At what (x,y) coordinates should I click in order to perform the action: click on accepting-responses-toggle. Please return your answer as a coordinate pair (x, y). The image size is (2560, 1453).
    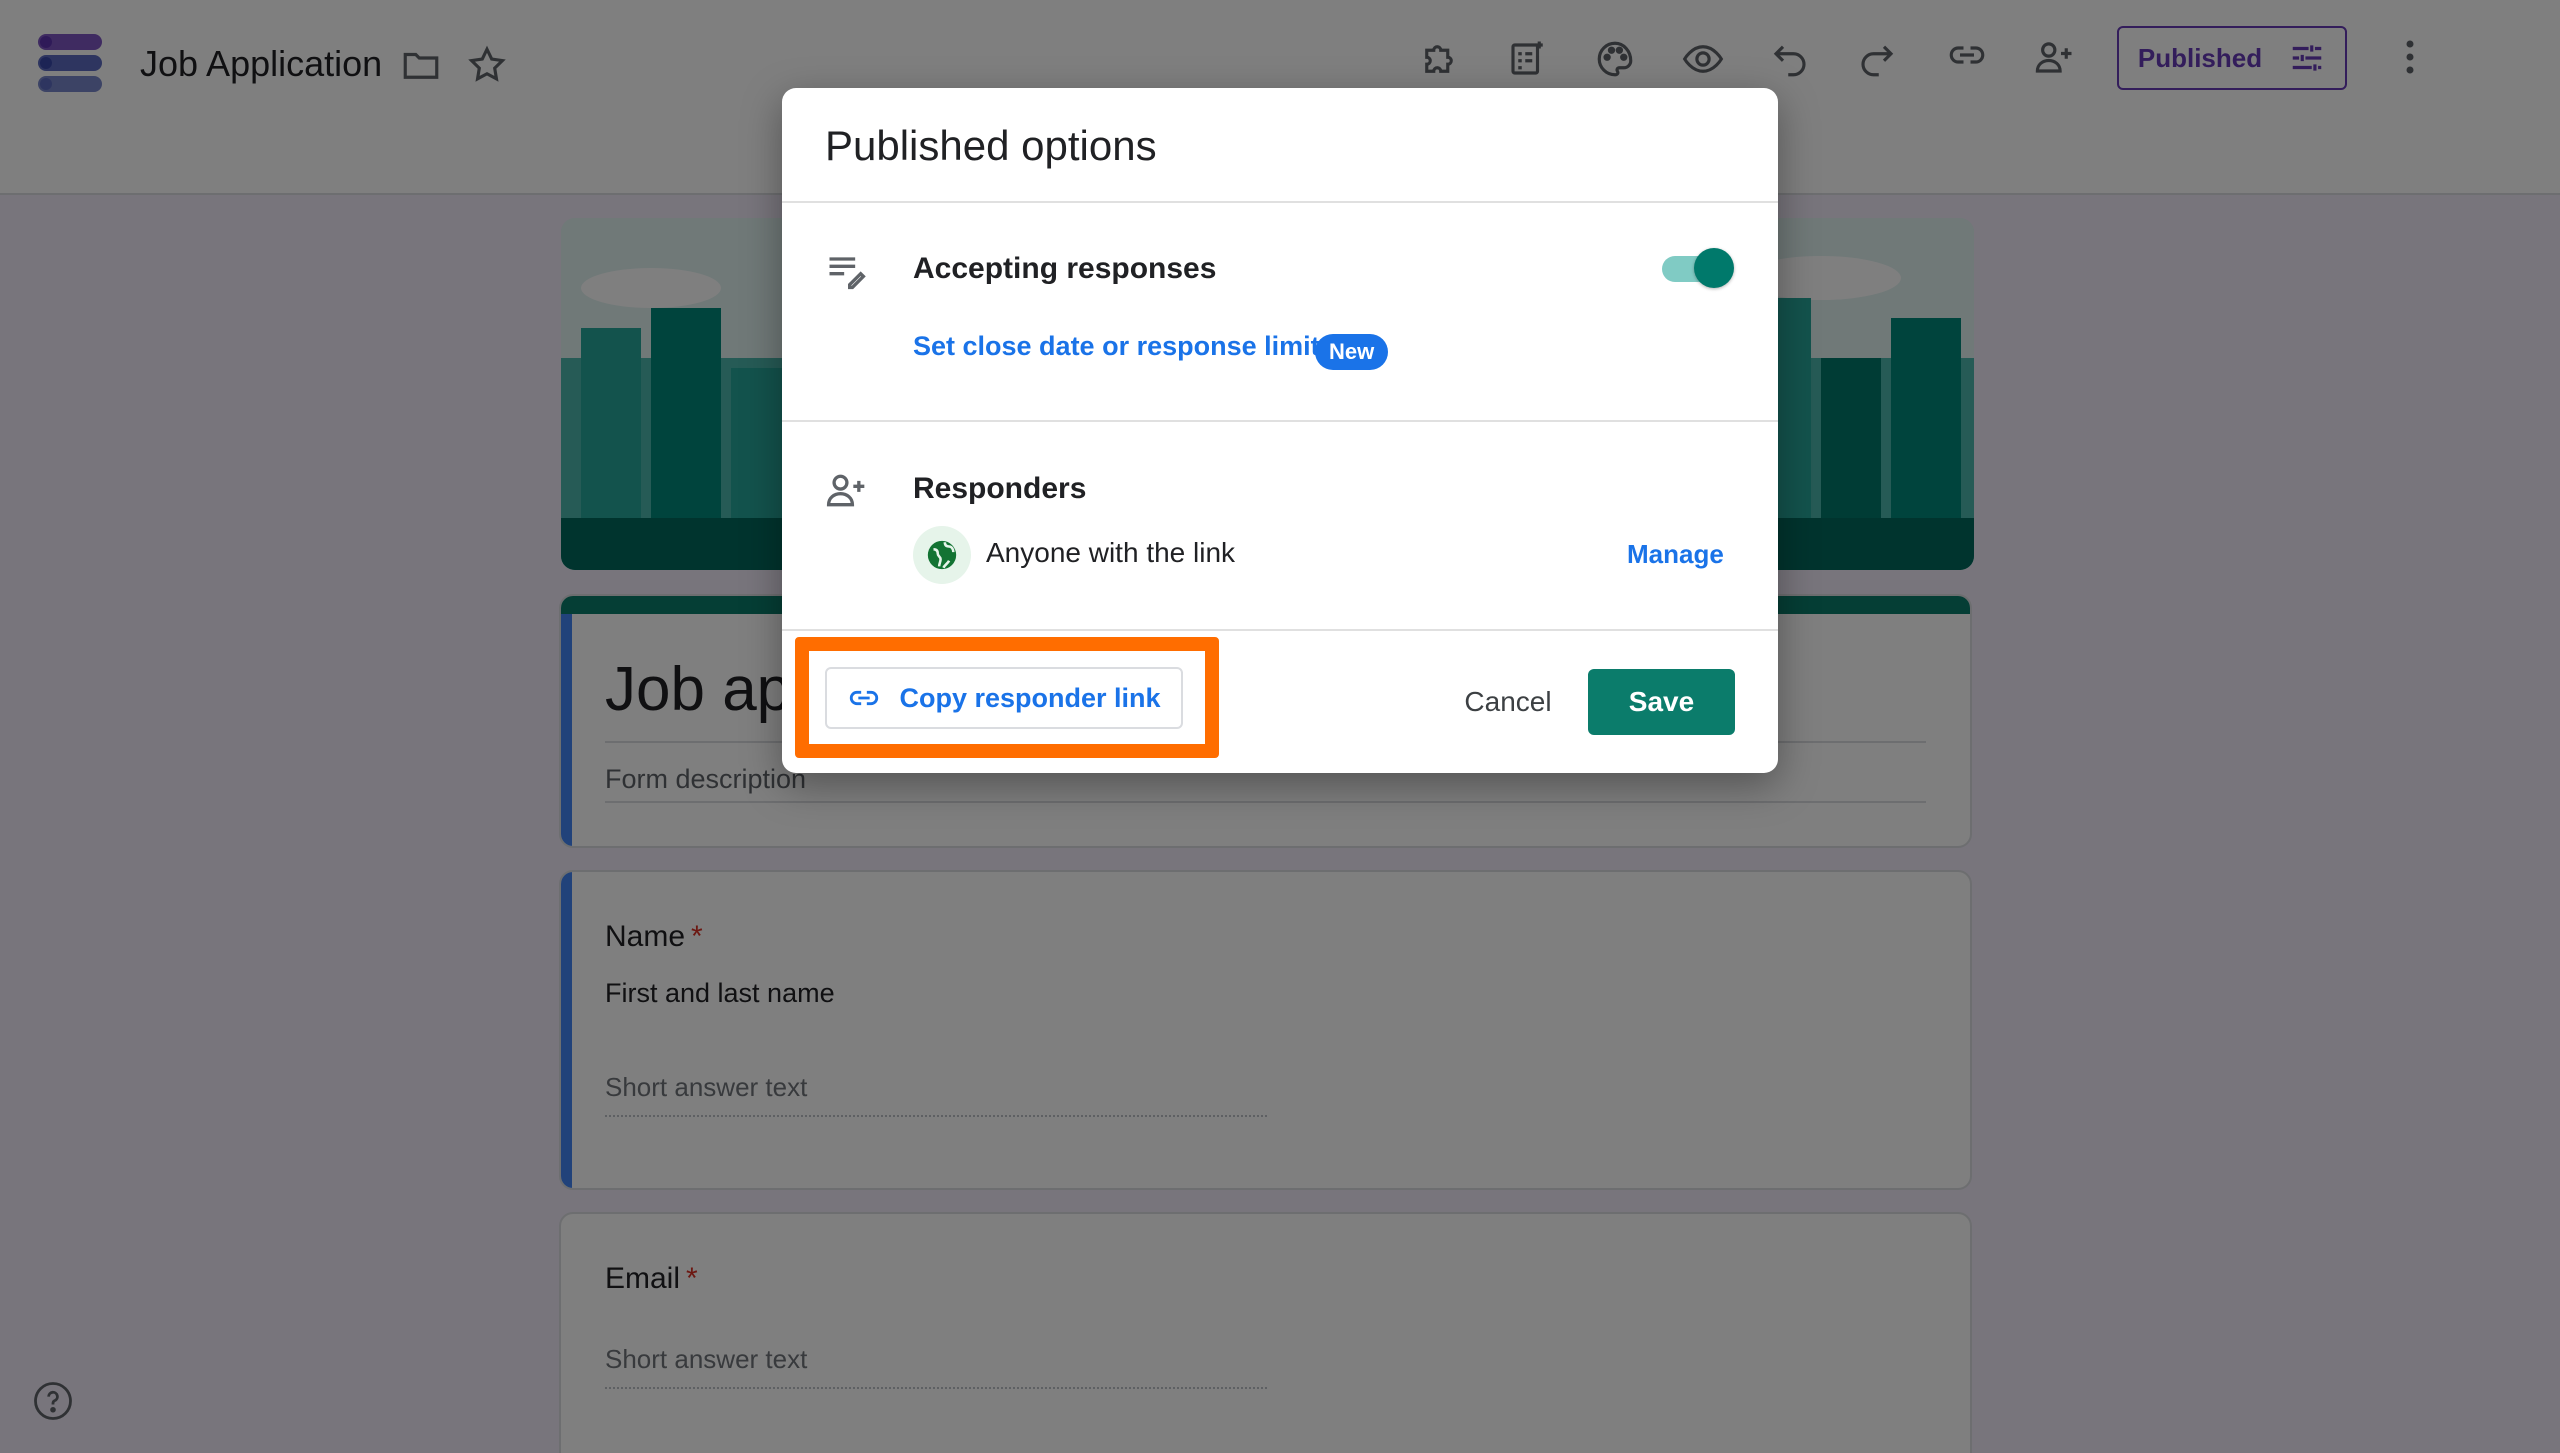
    Looking at the image, I should click on (1698, 268).